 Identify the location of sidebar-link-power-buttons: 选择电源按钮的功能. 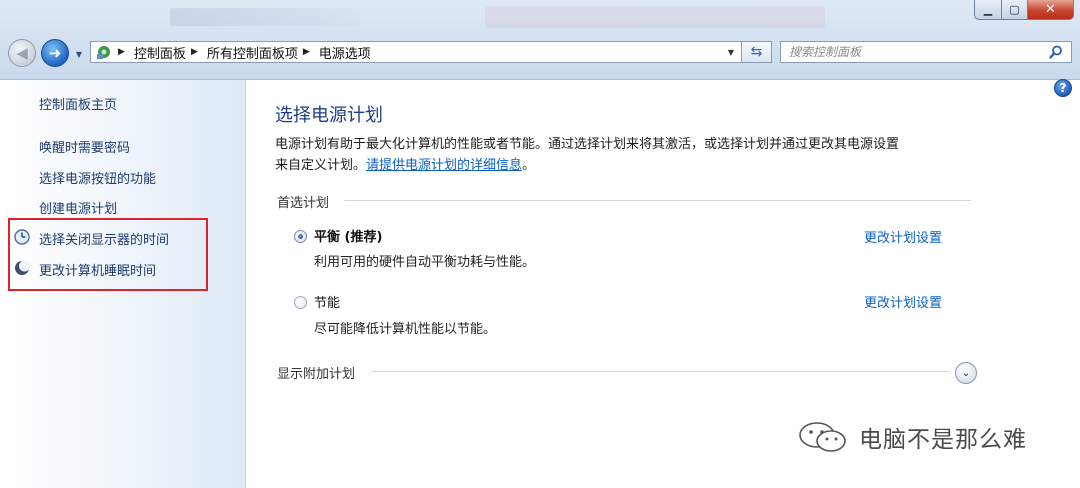
(97, 177).